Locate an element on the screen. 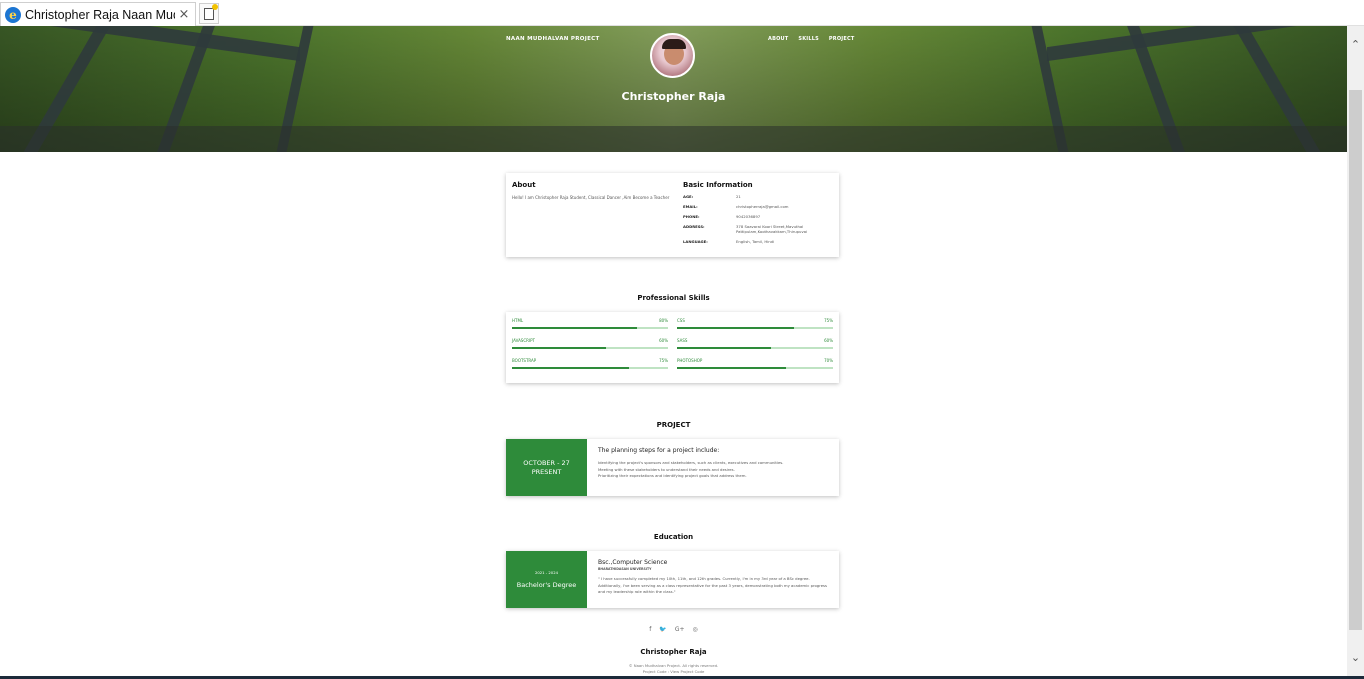 This screenshot has height=679, width=1364. project-date-panel: OCTOBER - 27 PRESENT is located at coordinates (546, 467).